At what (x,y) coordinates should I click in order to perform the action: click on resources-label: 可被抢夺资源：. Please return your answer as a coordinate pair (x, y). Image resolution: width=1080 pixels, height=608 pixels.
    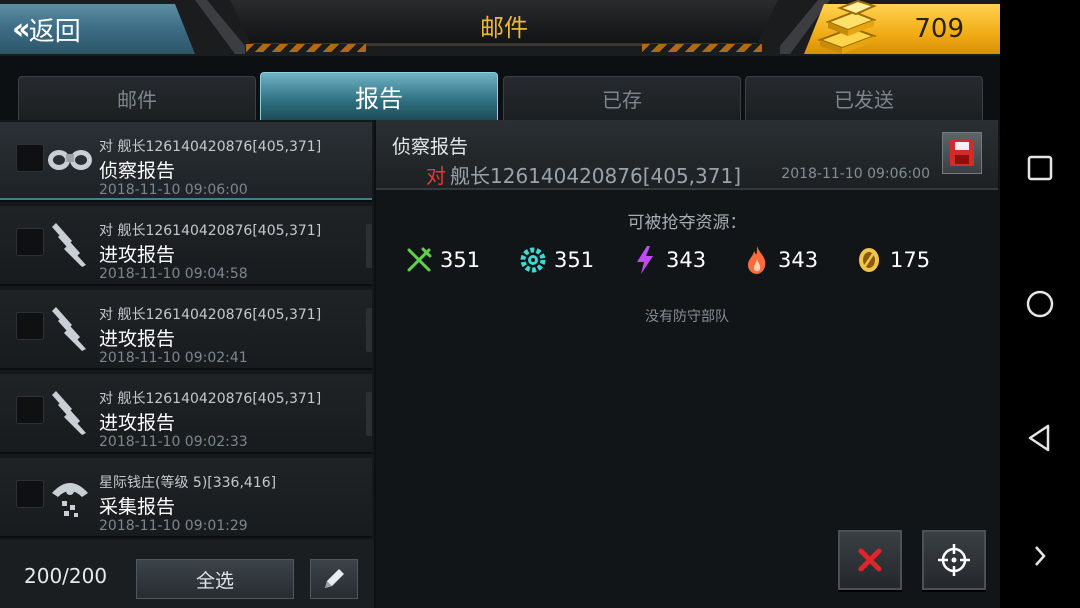
    Looking at the image, I should click on (687, 223).